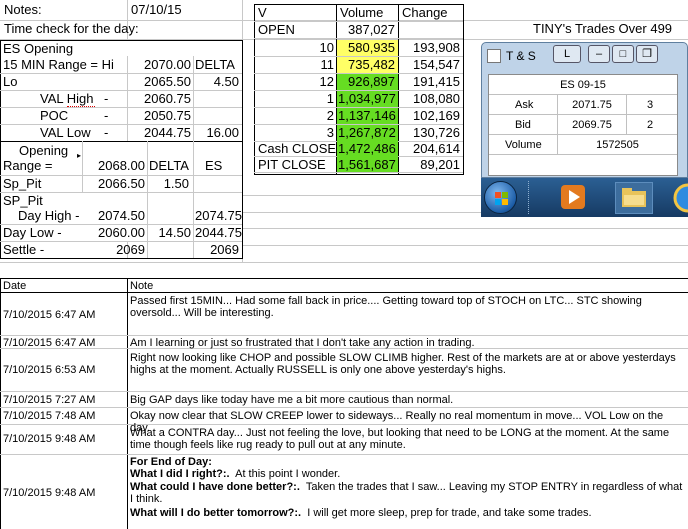 The image size is (688, 529). What do you see at coordinates (215, 487) in the screenshot?
I see `question-2: What could I have done better?:.` at bounding box center [215, 487].